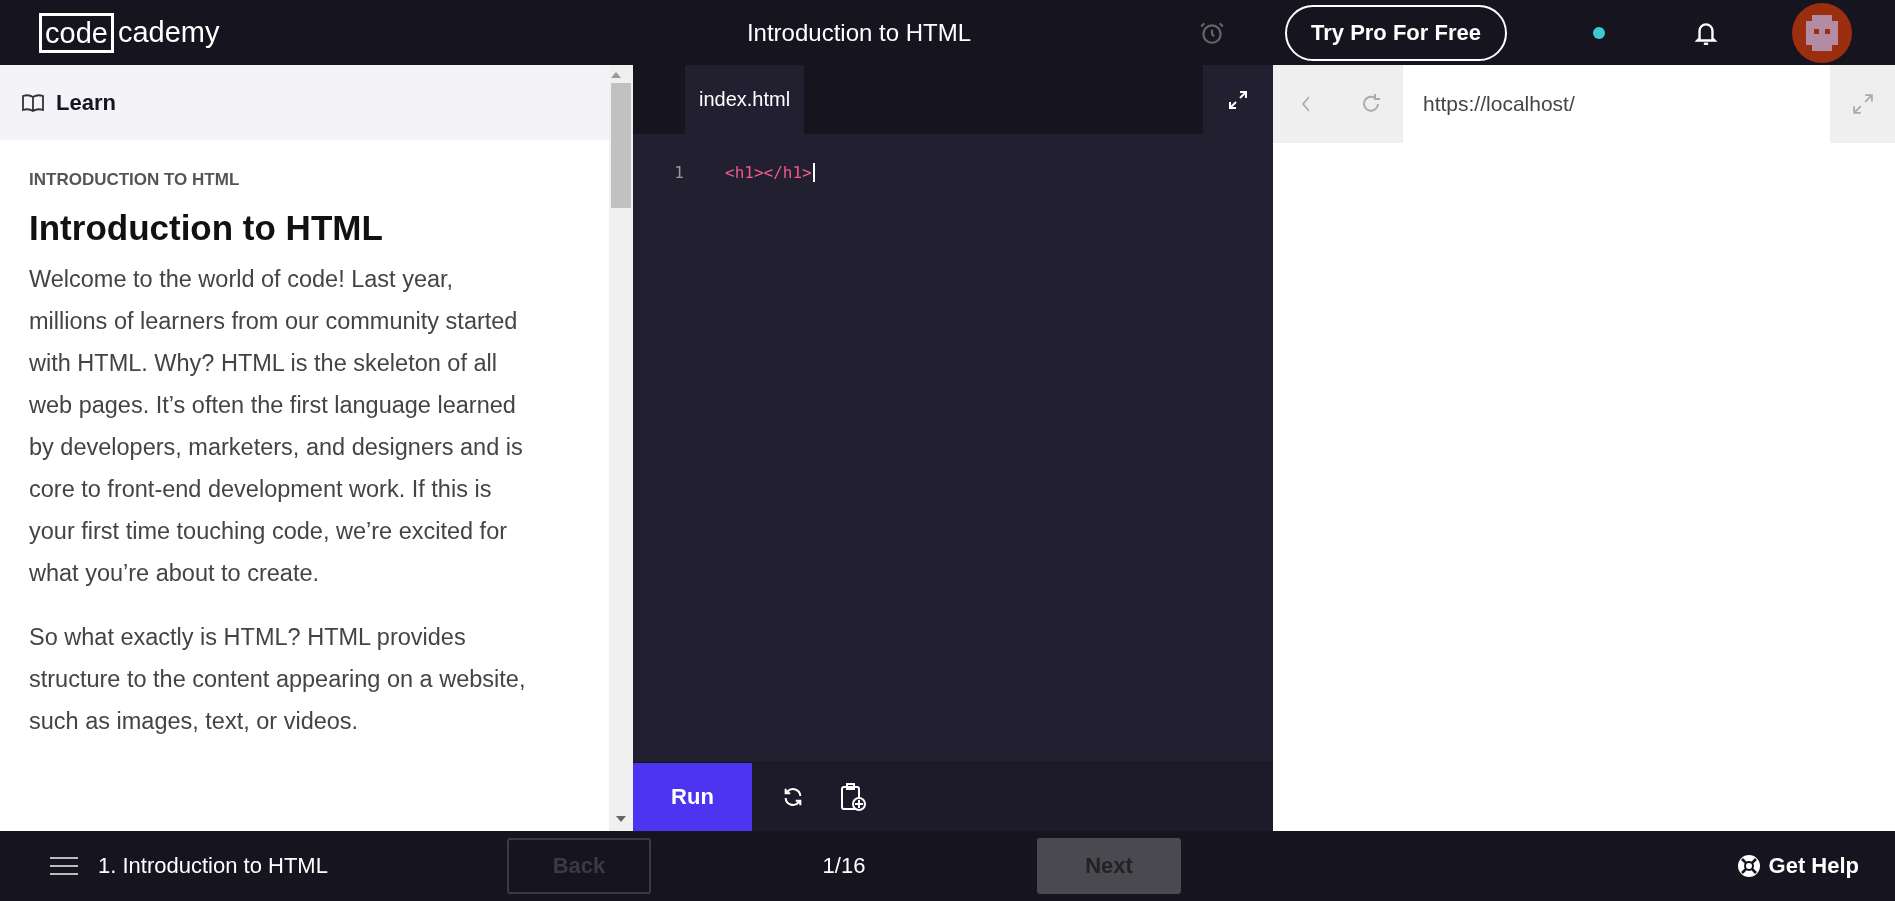  Describe the element at coordinates (745, 99) in the screenshot. I see `file-tab: index.html` at that location.